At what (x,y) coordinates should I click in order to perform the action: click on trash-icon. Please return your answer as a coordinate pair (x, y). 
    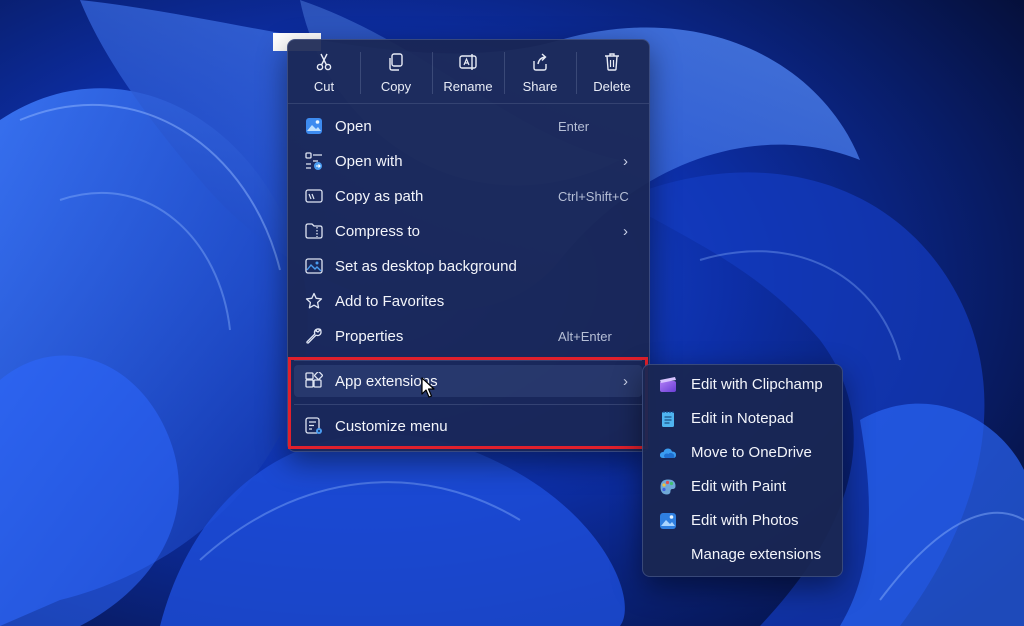
    Looking at the image, I should click on (612, 62).